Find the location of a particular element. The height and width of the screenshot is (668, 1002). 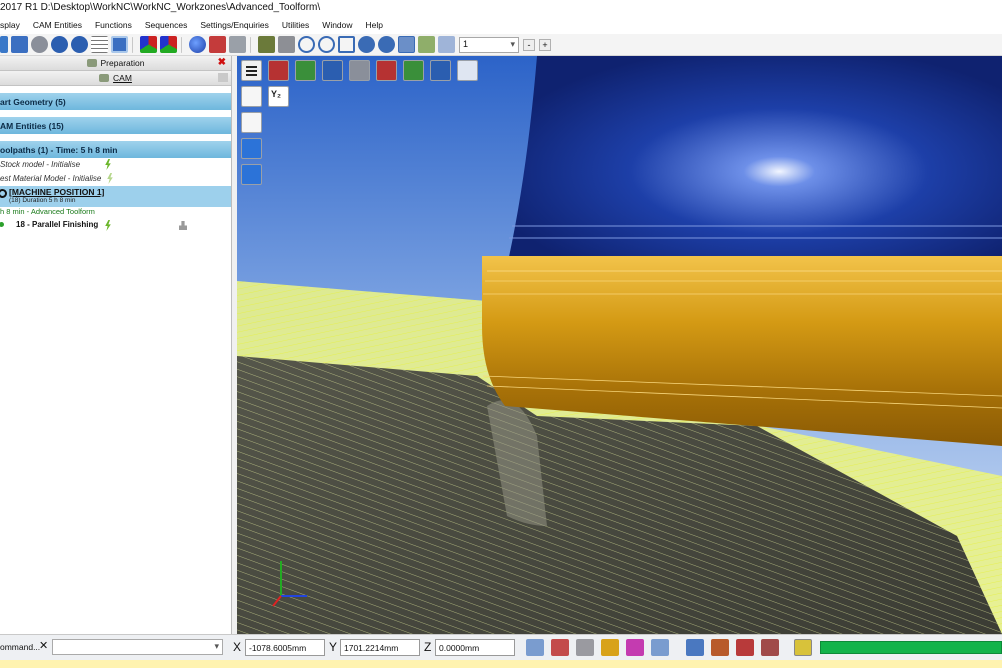

section-cam-entities: AM Entities (15) is located at coordinates (115, 125).